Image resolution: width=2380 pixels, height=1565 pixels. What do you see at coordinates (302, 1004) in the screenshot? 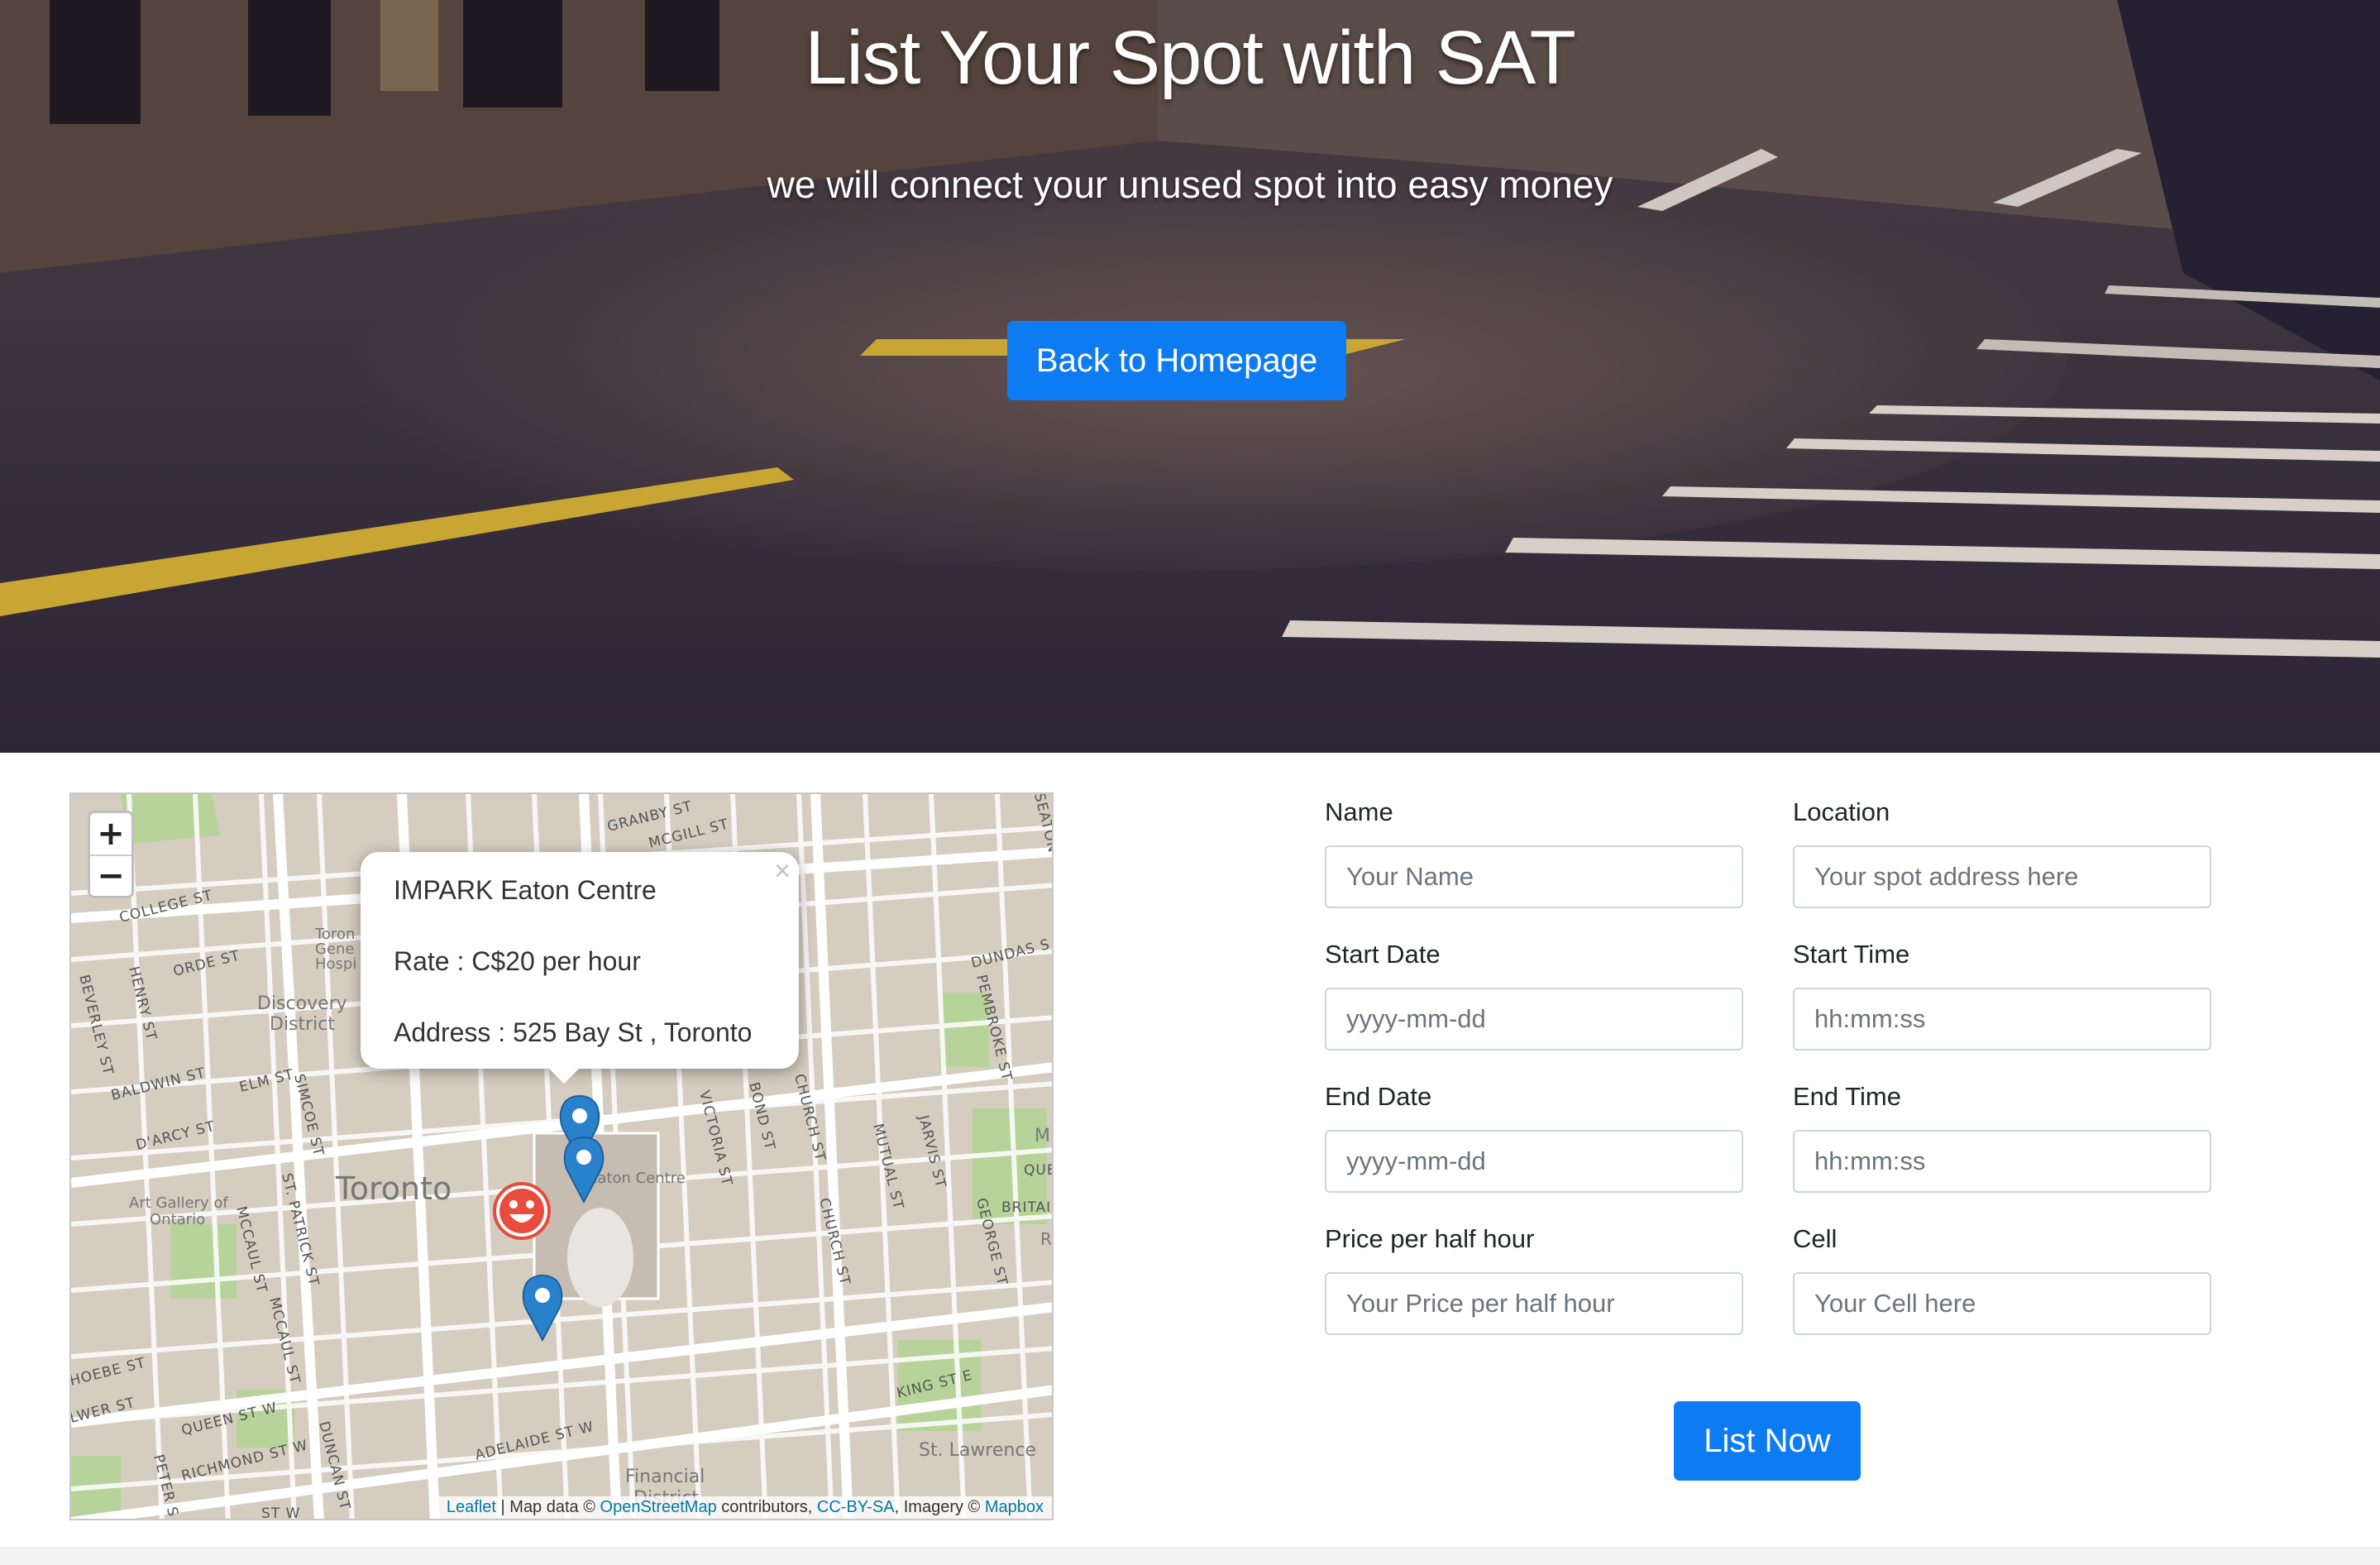
I see `area-label-discovery: Discovery` at bounding box center [302, 1004].